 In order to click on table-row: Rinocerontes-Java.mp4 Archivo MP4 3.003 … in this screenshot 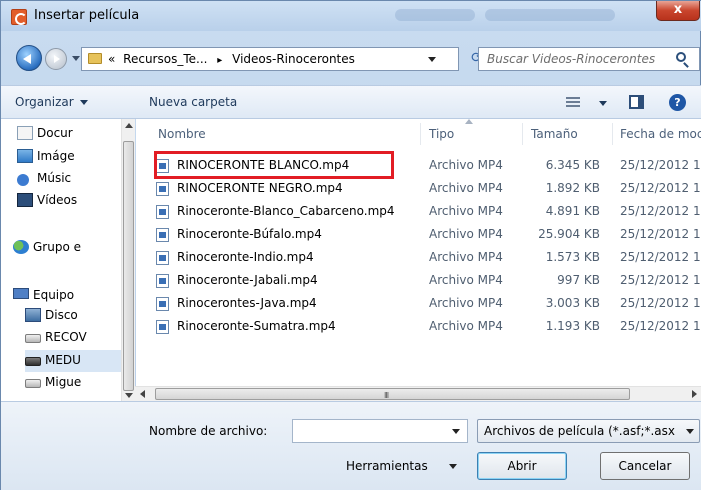, I will do `click(418, 304)`.